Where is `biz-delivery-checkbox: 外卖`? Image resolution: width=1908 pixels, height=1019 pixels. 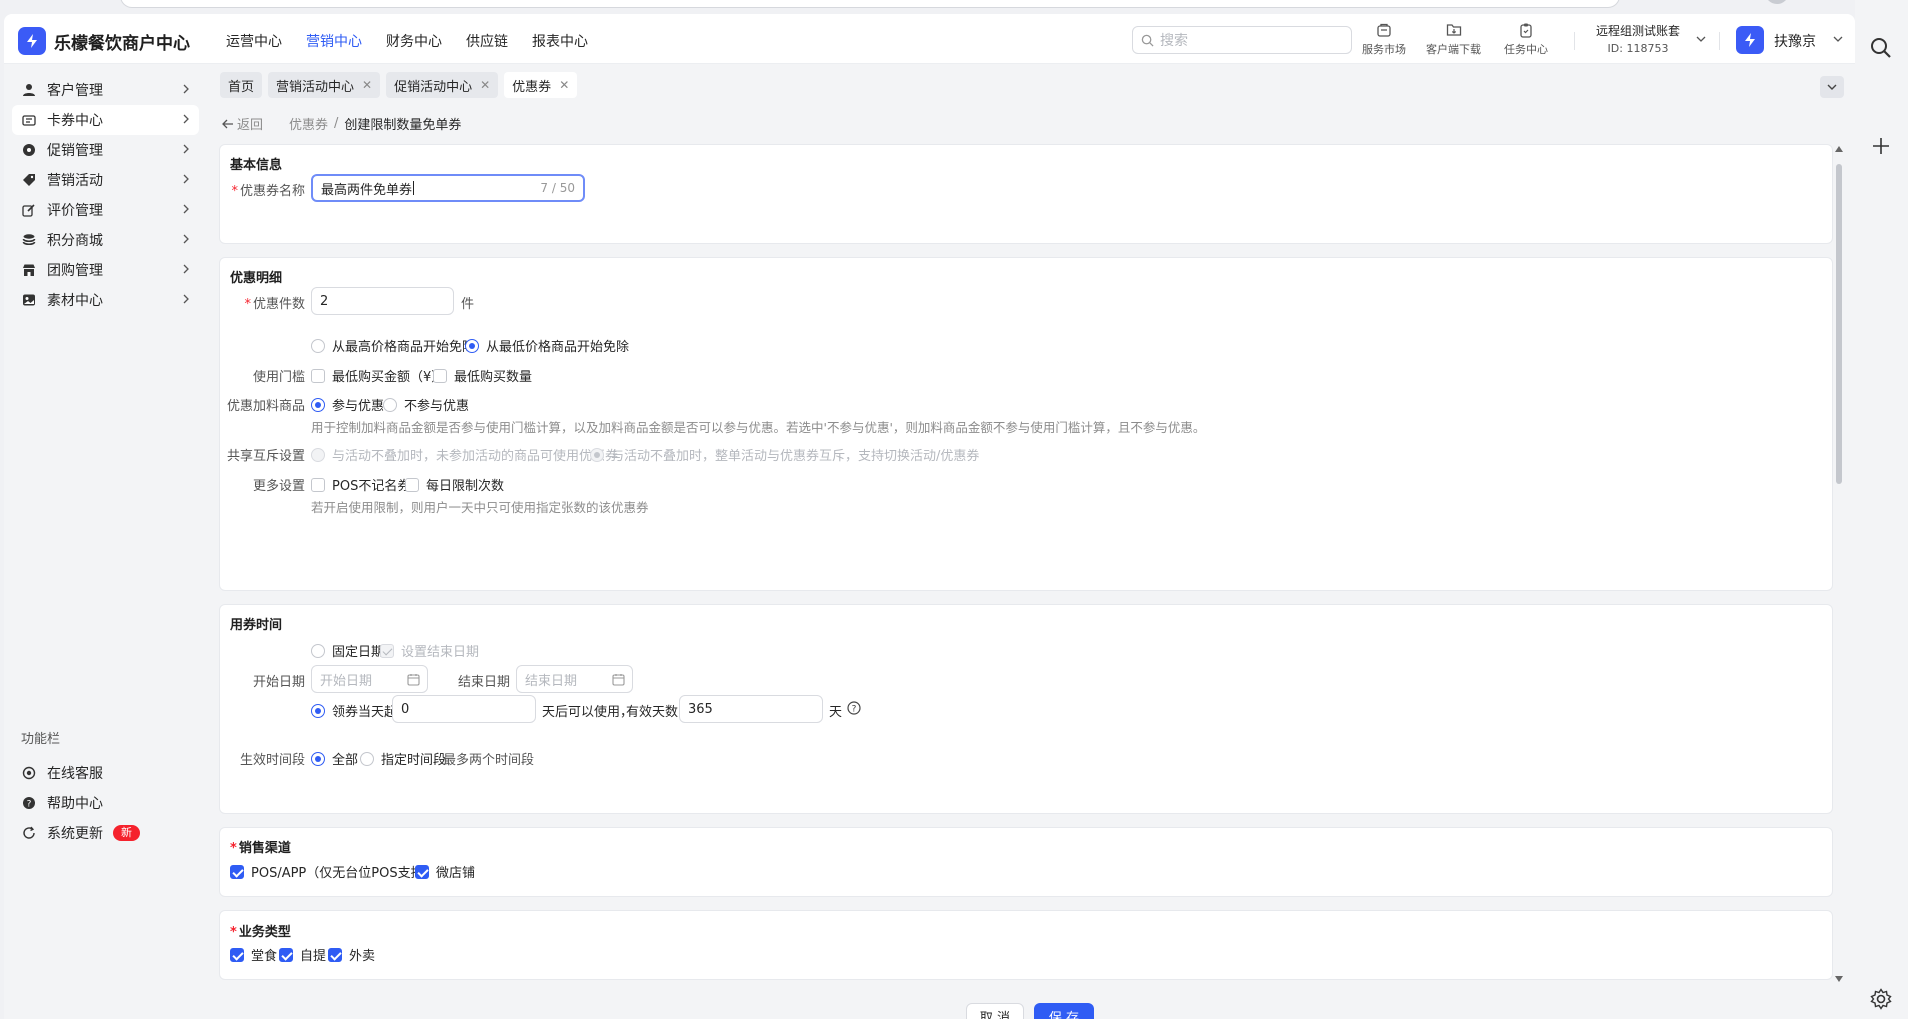 biz-delivery-checkbox: 外卖 is located at coordinates (351, 954).